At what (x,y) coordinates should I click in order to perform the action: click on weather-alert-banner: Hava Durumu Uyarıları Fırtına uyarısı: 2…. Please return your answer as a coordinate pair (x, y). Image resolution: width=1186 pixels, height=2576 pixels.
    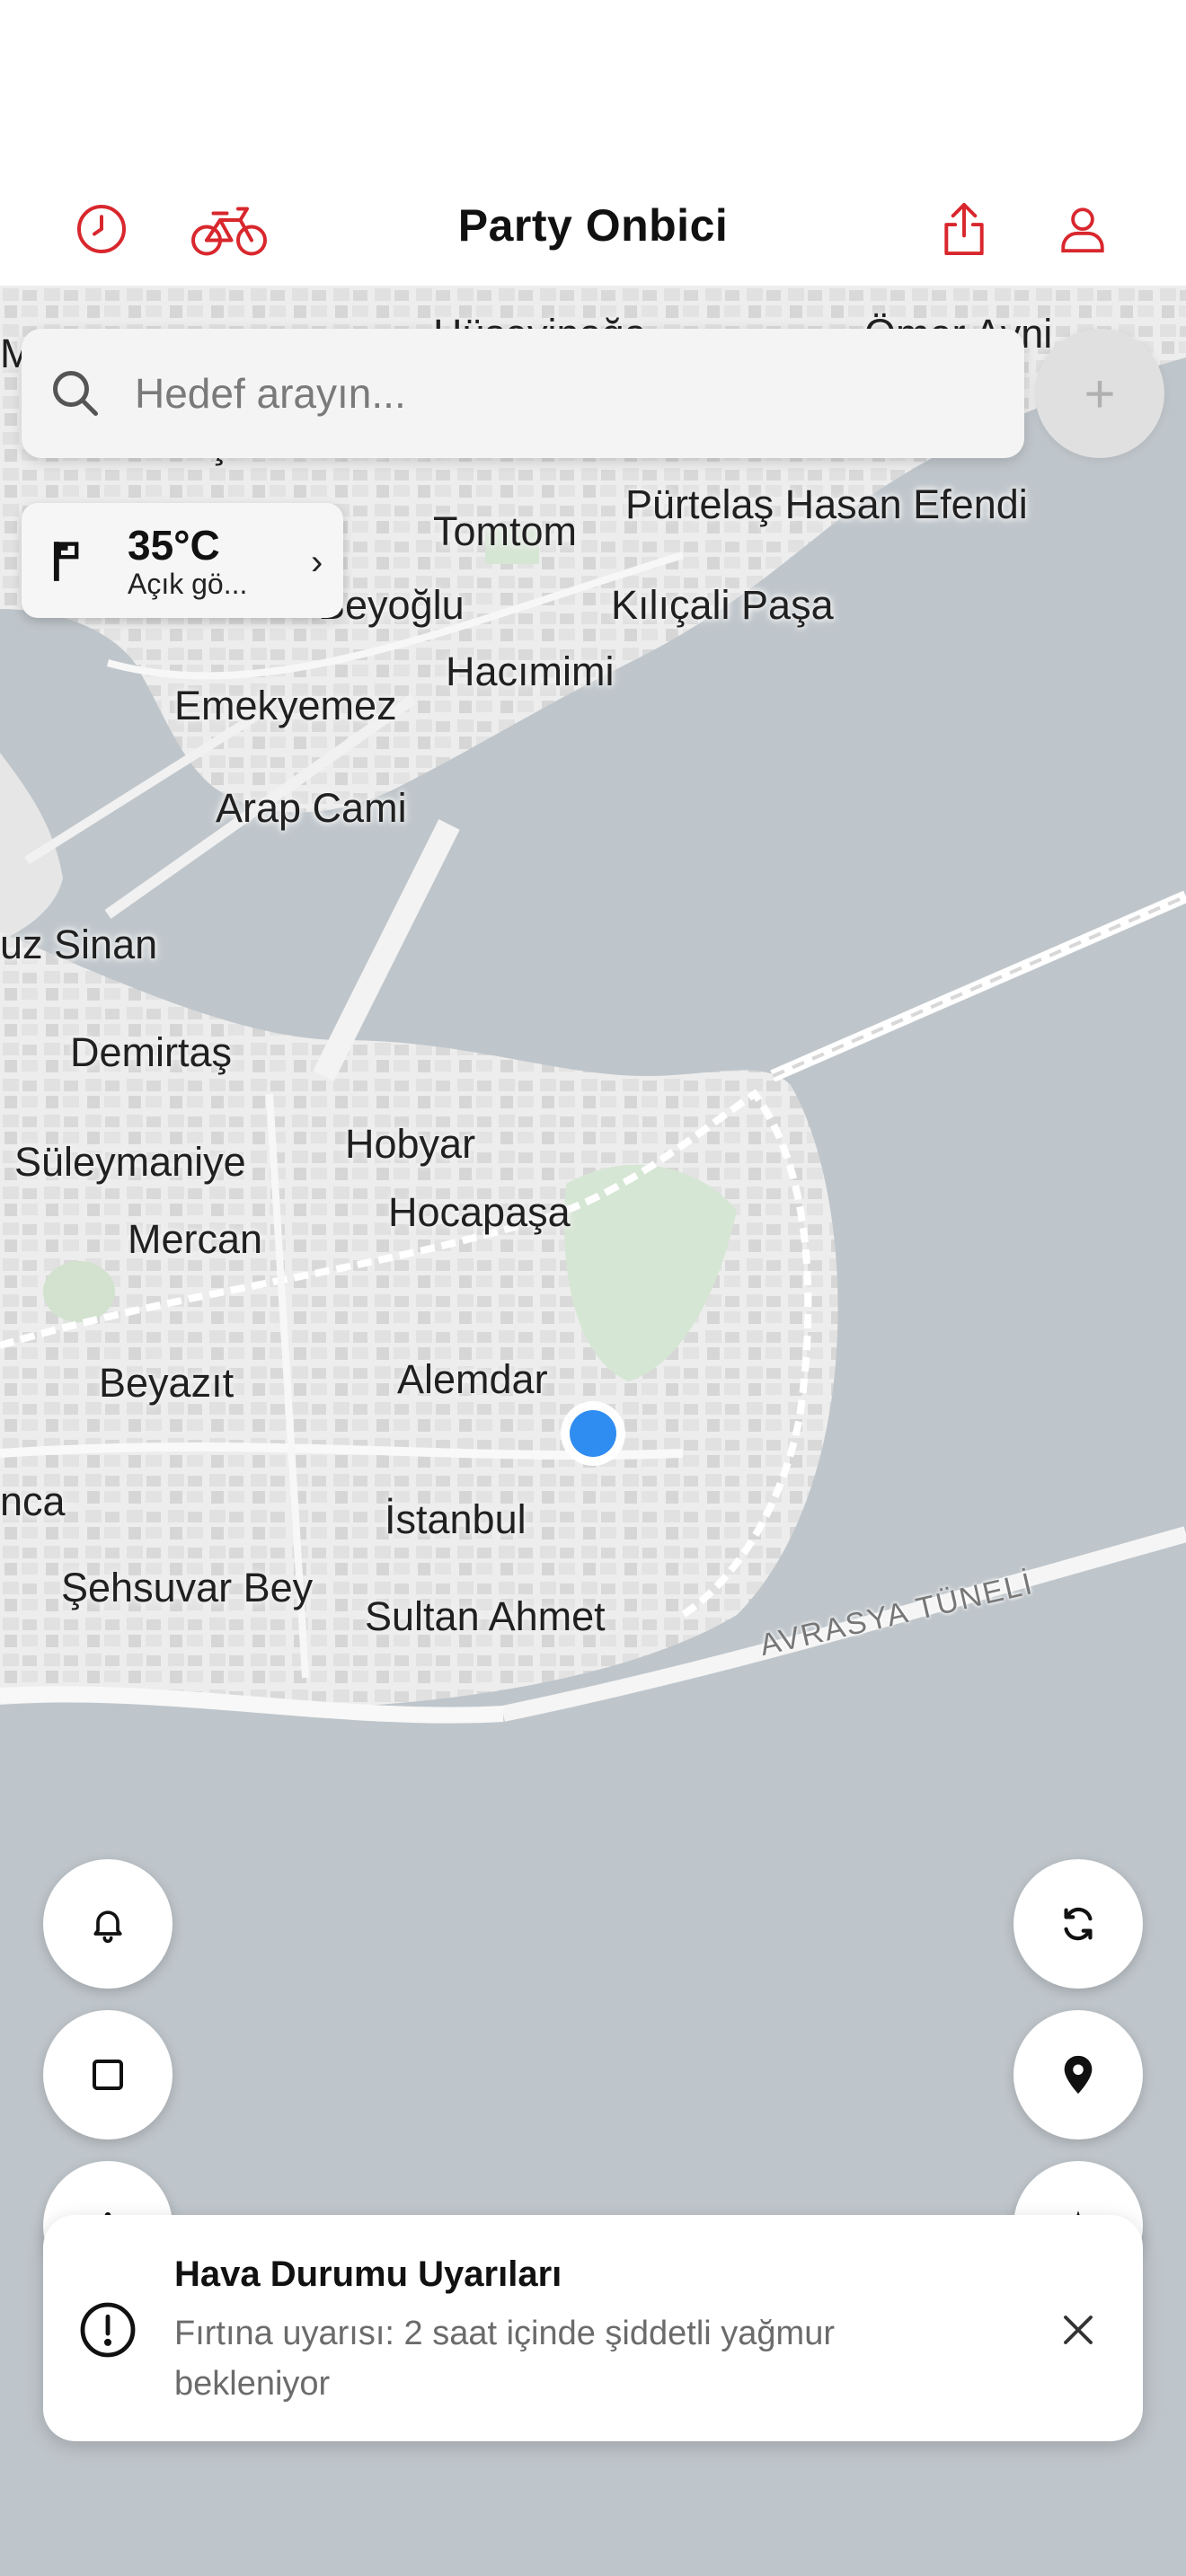
    Looking at the image, I should click on (593, 2328).